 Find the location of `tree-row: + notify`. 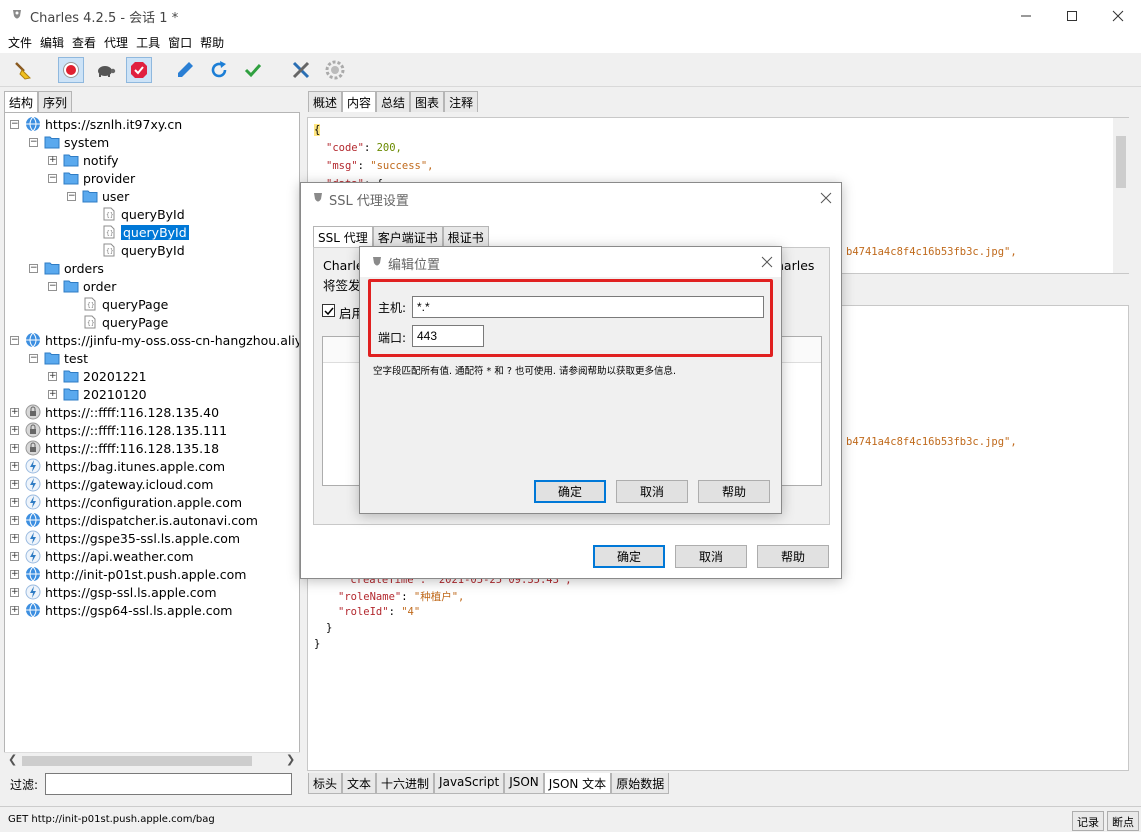

tree-row: + notify is located at coordinates (83, 160).